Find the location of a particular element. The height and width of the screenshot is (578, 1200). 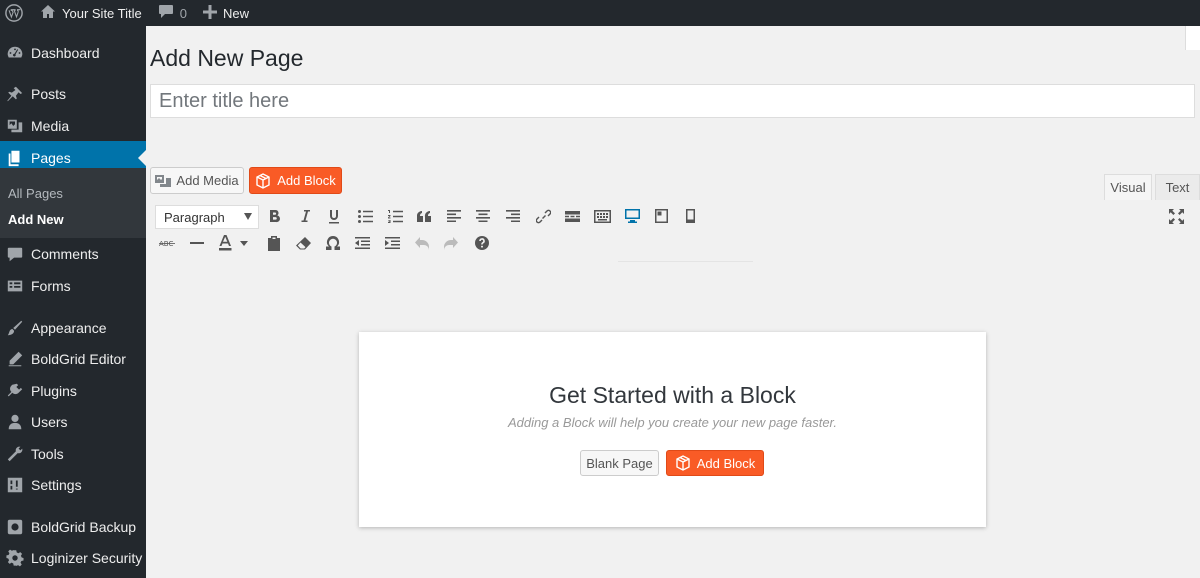

paste-as-text-button is located at coordinates (274, 243).